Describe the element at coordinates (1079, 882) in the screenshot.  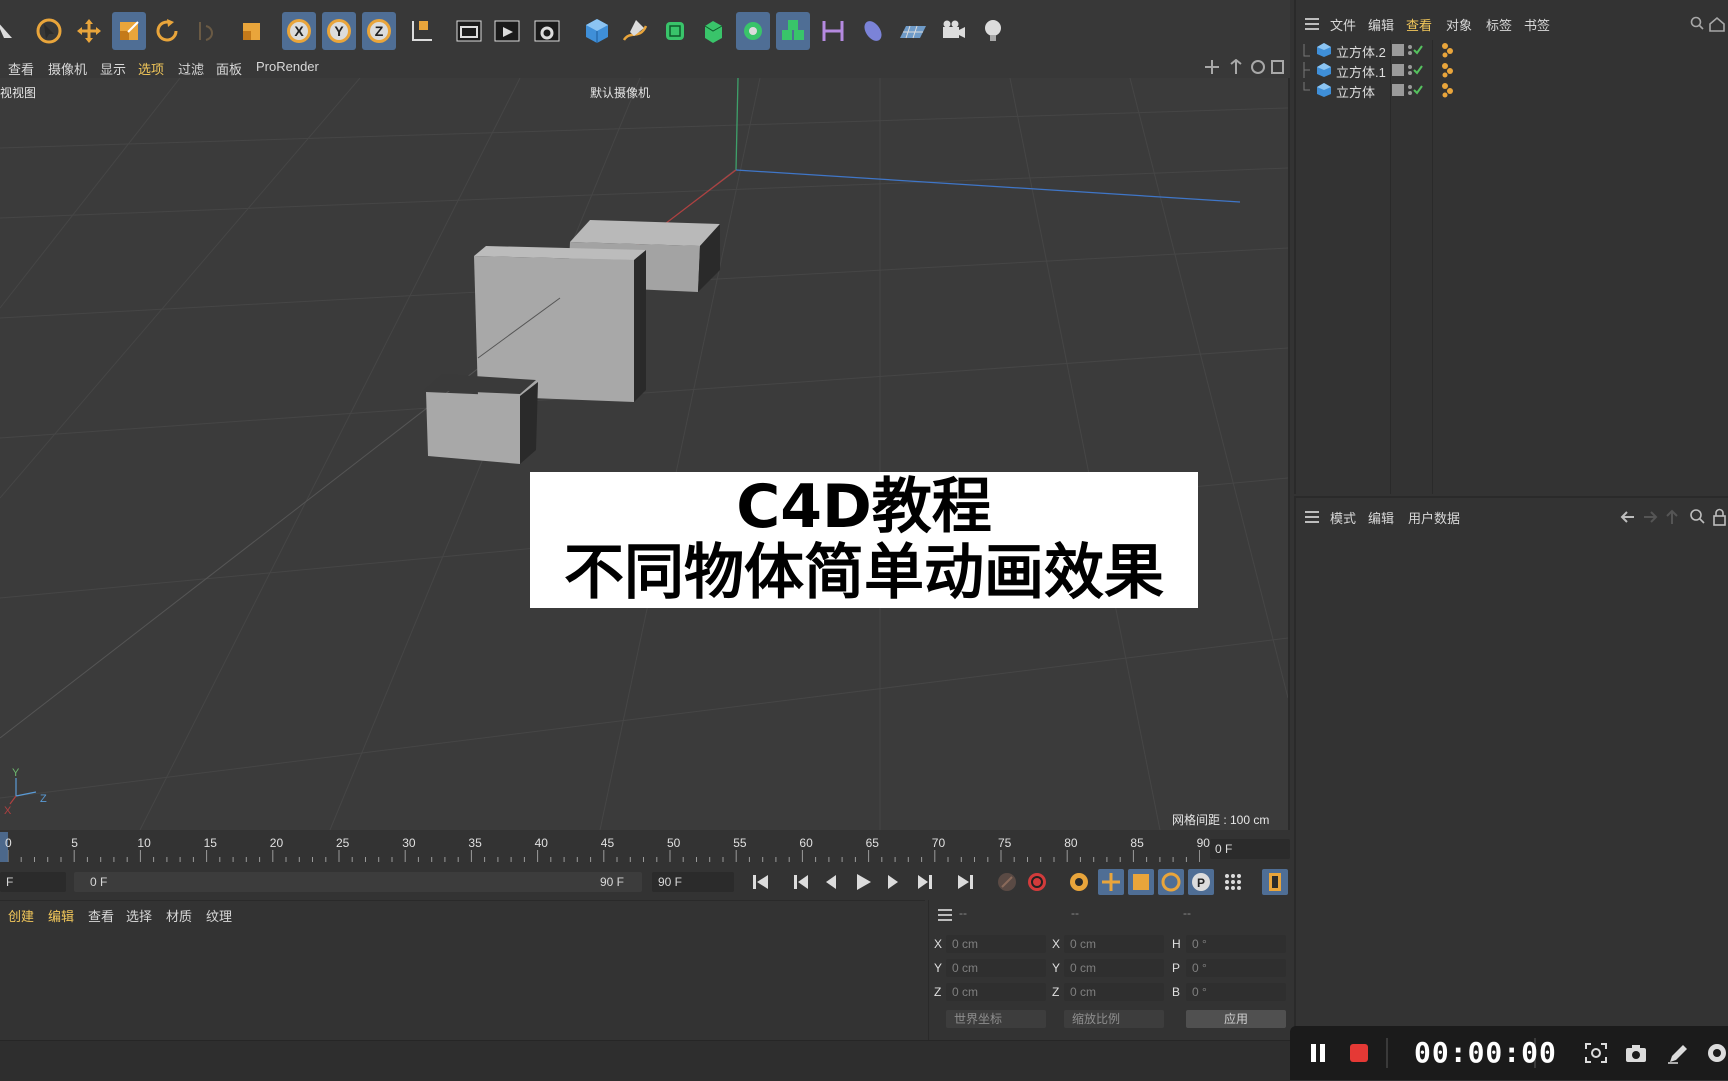
I see `keyframe-selection-icon` at that location.